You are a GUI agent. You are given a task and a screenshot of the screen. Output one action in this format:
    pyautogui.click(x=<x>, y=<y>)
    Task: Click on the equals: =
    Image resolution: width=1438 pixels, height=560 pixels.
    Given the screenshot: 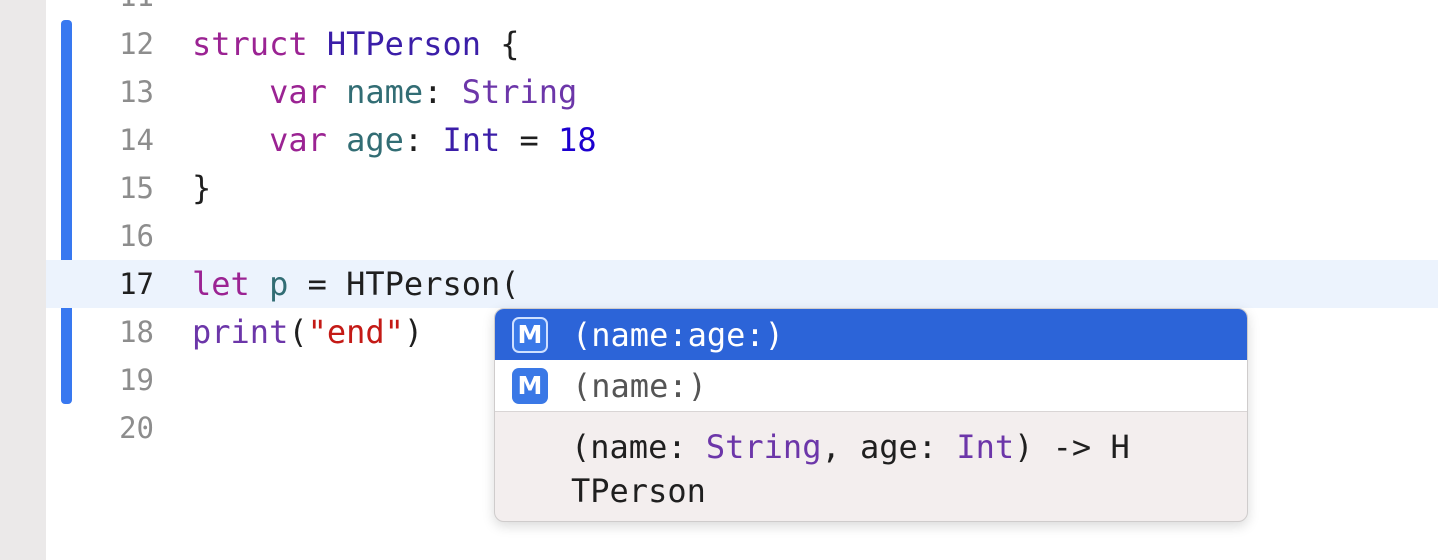 What is the action you would take?
    pyautogui.click(x=529, y=140)
    